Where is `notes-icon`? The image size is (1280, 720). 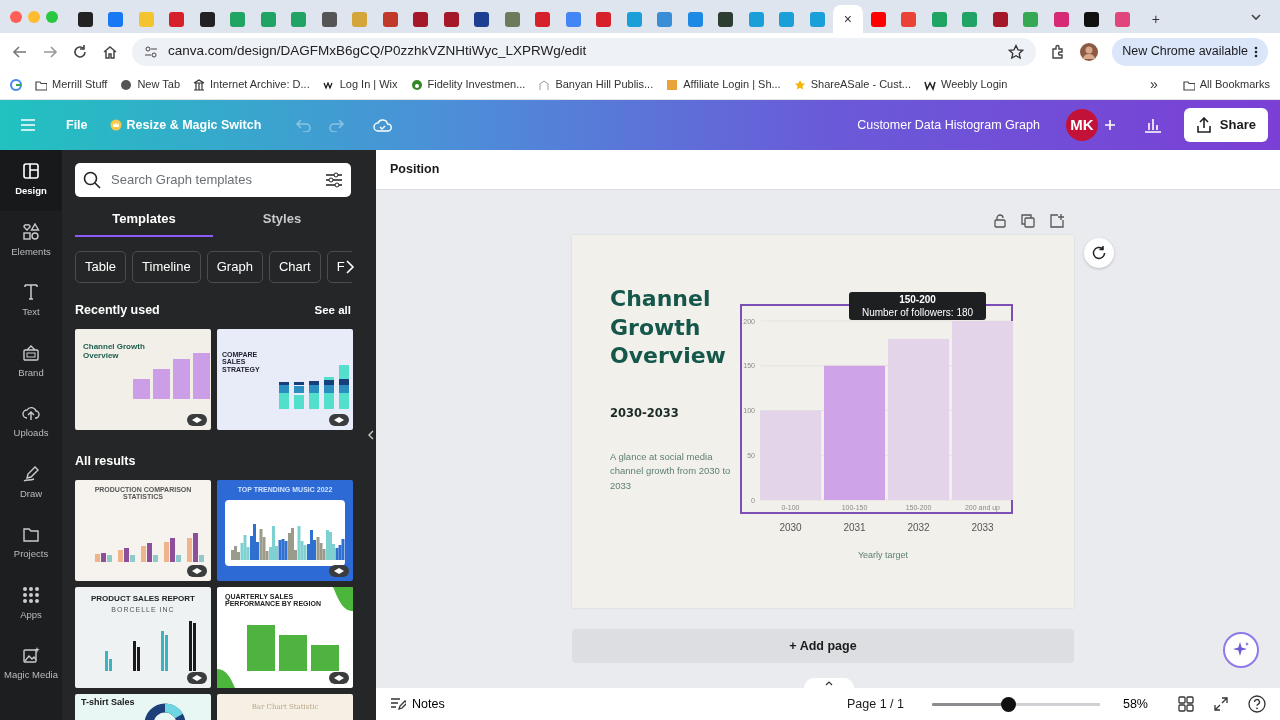
notes-icon is located at coordinates (398, 704).